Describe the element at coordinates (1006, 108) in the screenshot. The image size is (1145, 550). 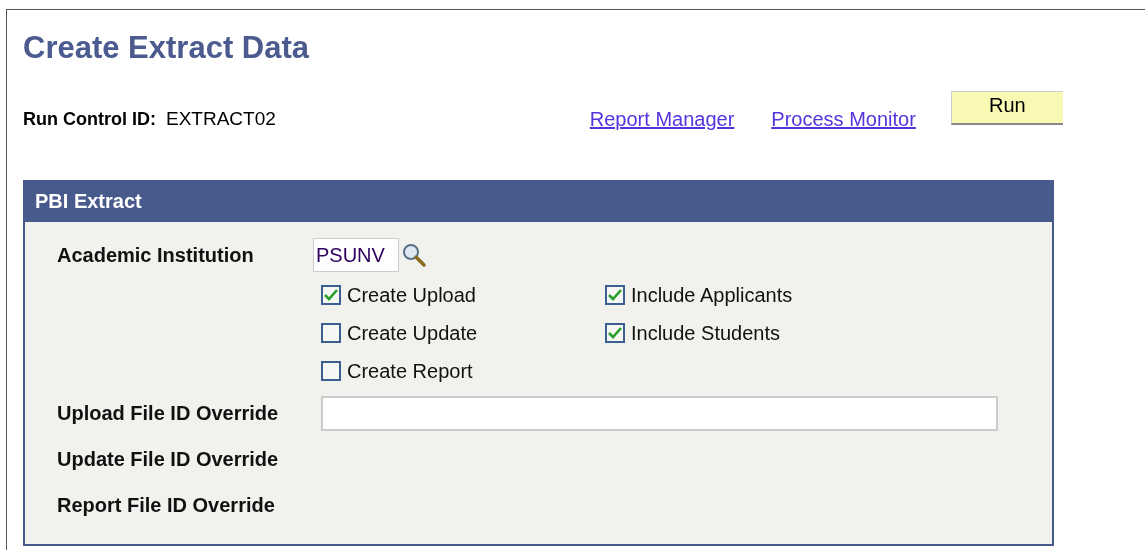
I see `run-button: Run` at that location.